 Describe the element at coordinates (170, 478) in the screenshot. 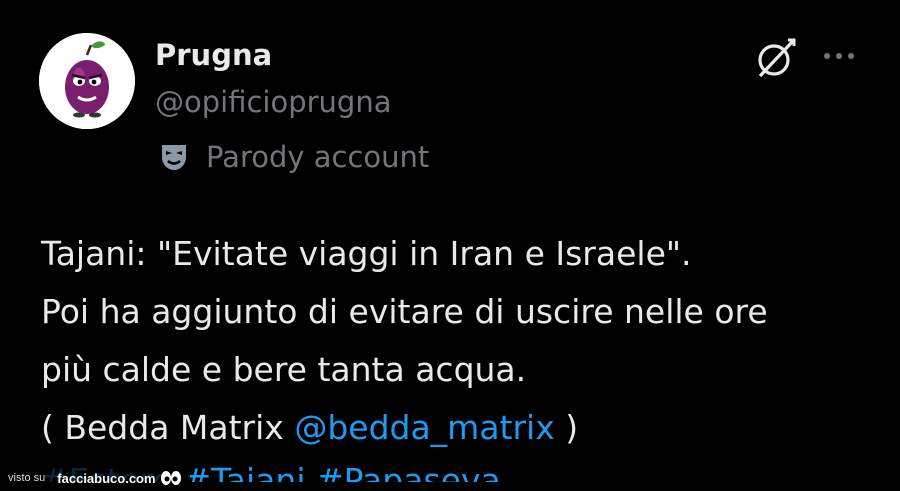

I see `eyes-logo-icon` at that location.